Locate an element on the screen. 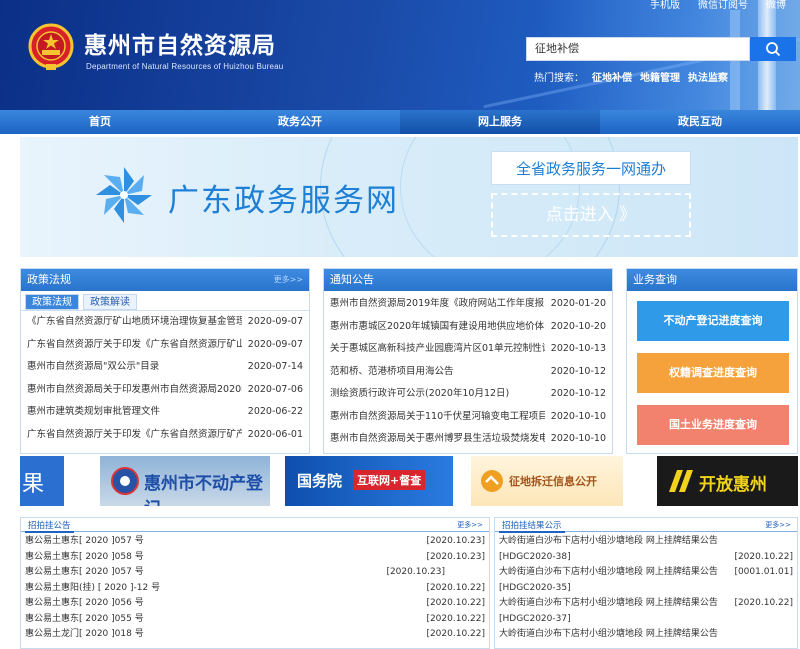 The height and width of the screenshot is (649, 800). nav-gov-affairs: 政务公开 is located at coordinates (300, 122).